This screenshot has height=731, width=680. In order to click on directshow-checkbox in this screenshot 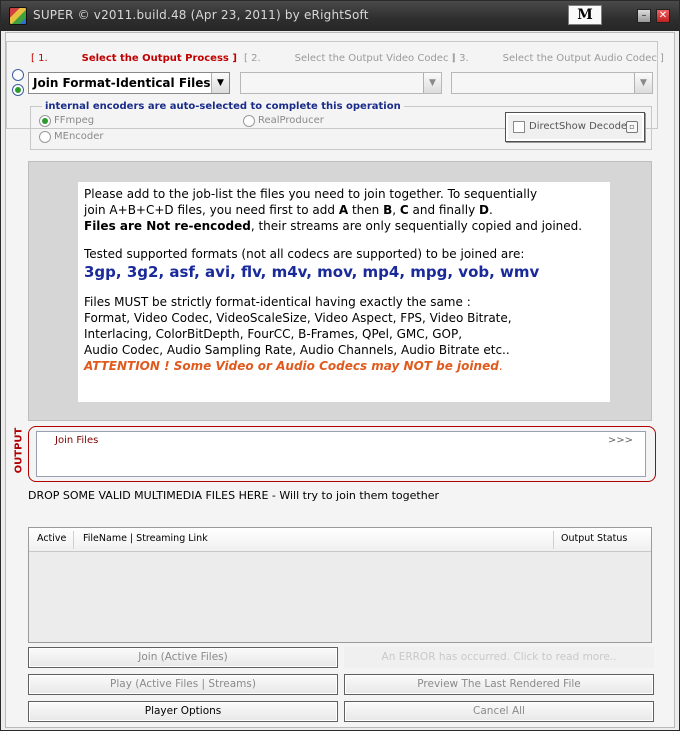, I will do `click(519, 127)`.